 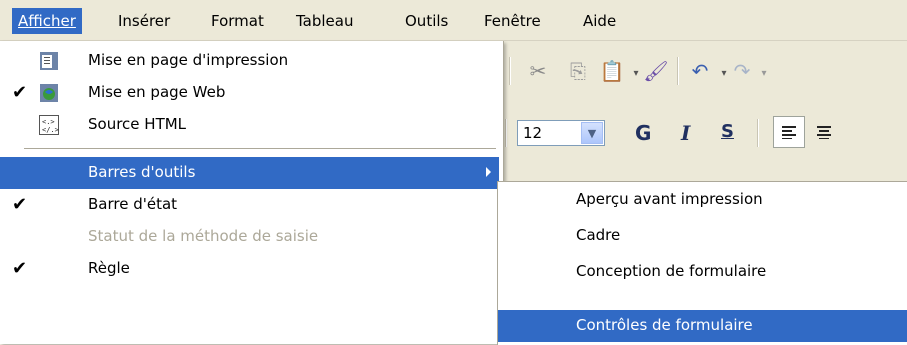 I want to click on align-center-icon, so click(x=824, y=132).